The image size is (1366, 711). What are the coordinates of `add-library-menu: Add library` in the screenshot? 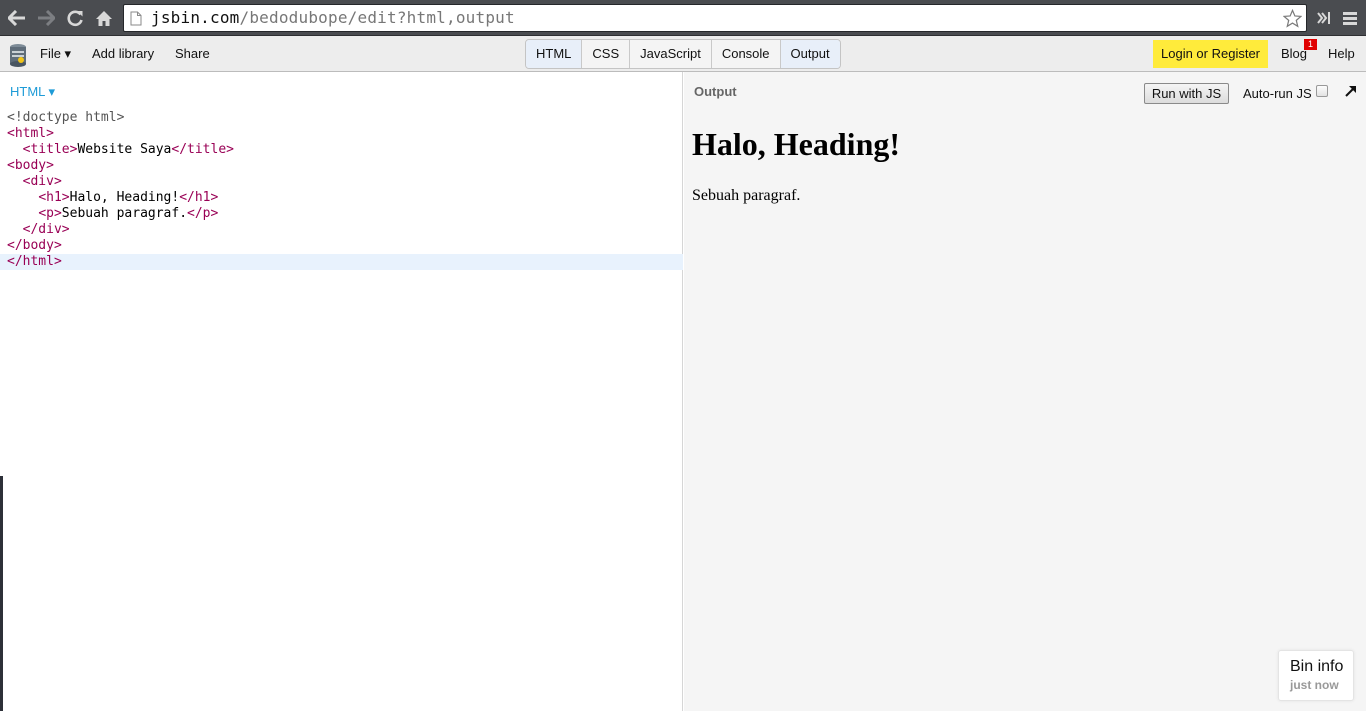 It's located at (123, 54).